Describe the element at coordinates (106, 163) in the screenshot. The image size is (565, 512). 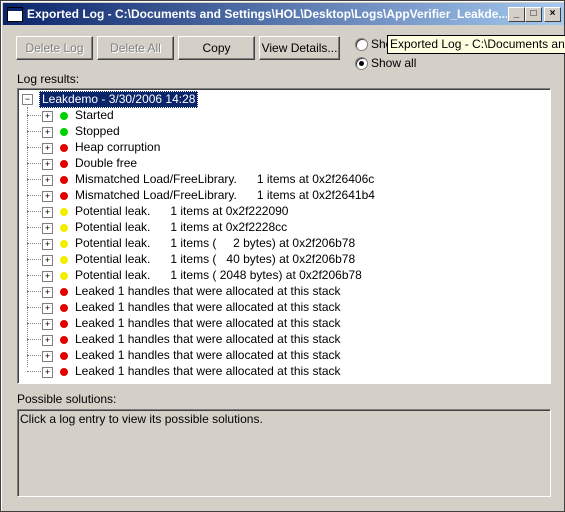
I see `log-entry-label: Double free` at that location.